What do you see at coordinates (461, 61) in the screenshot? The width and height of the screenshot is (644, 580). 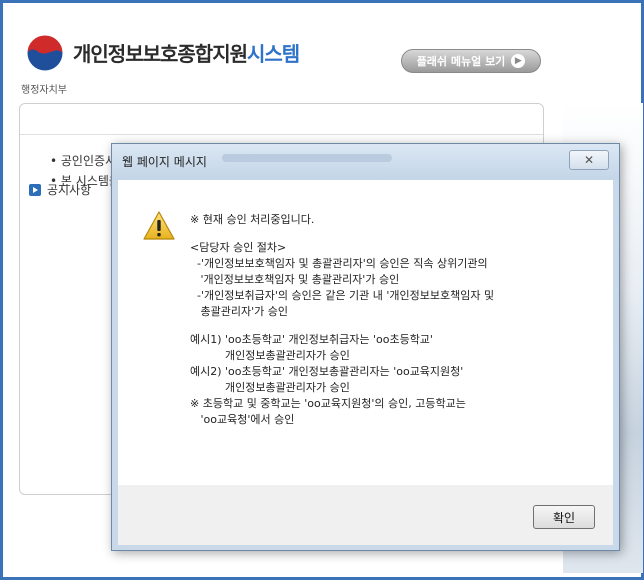 I see `flash-manual-label: 플래쉬 메뉴얼 보기` at bounding box center [461, 61].